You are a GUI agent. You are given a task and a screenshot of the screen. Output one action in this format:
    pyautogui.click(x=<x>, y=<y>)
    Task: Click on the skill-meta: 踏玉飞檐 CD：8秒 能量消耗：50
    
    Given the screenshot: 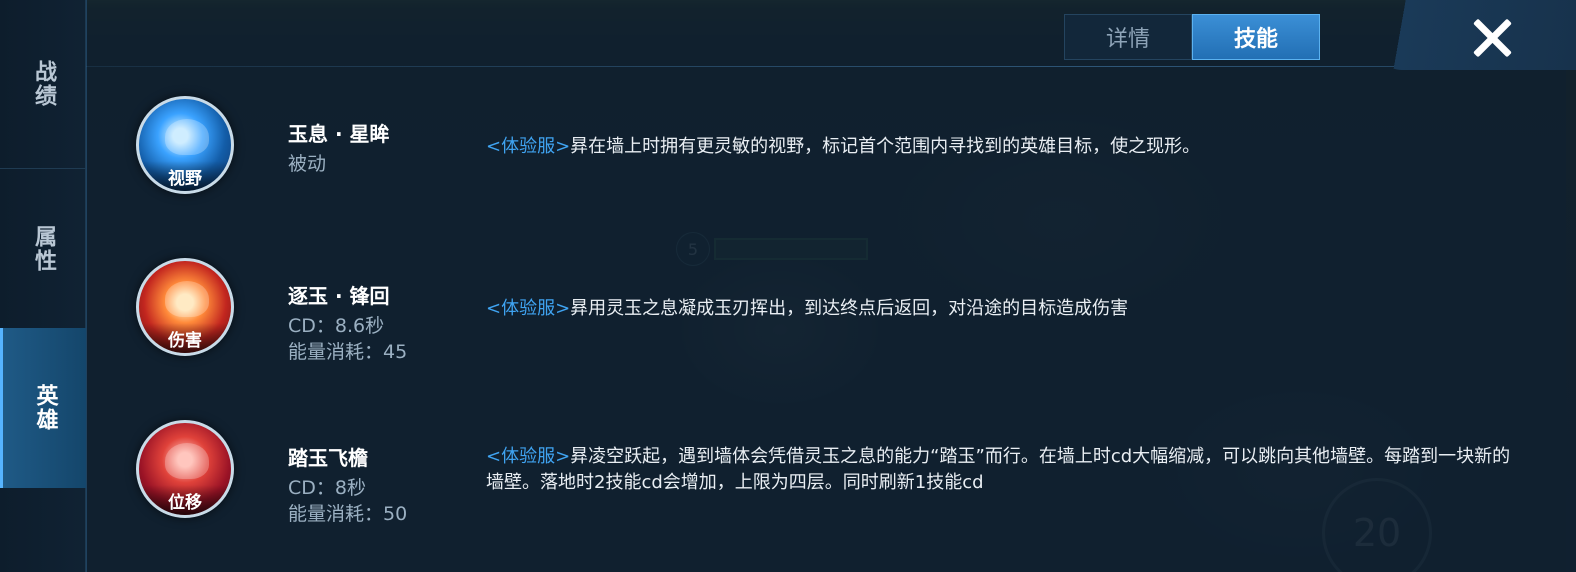 What is the action you would take?
    pyautogui.click(x=347, y=484)
    